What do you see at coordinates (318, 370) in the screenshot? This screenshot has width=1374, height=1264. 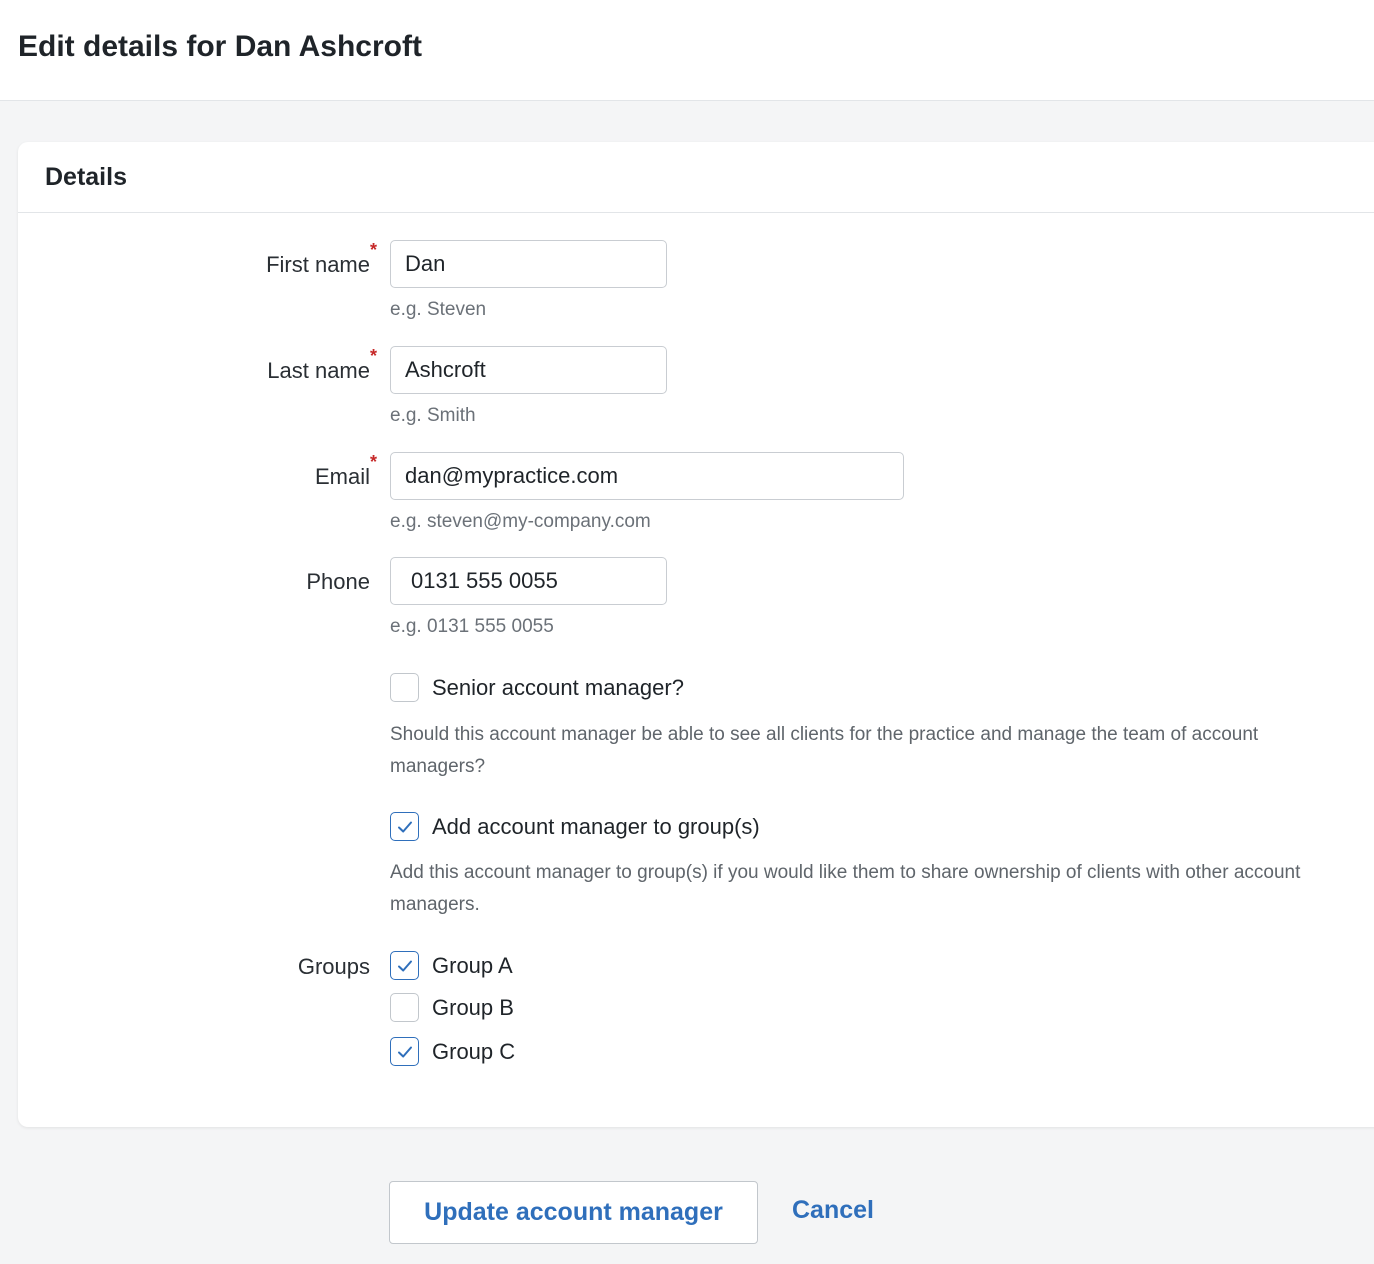 I see `last-name-label: Last name` at bounding box center [318, 370].